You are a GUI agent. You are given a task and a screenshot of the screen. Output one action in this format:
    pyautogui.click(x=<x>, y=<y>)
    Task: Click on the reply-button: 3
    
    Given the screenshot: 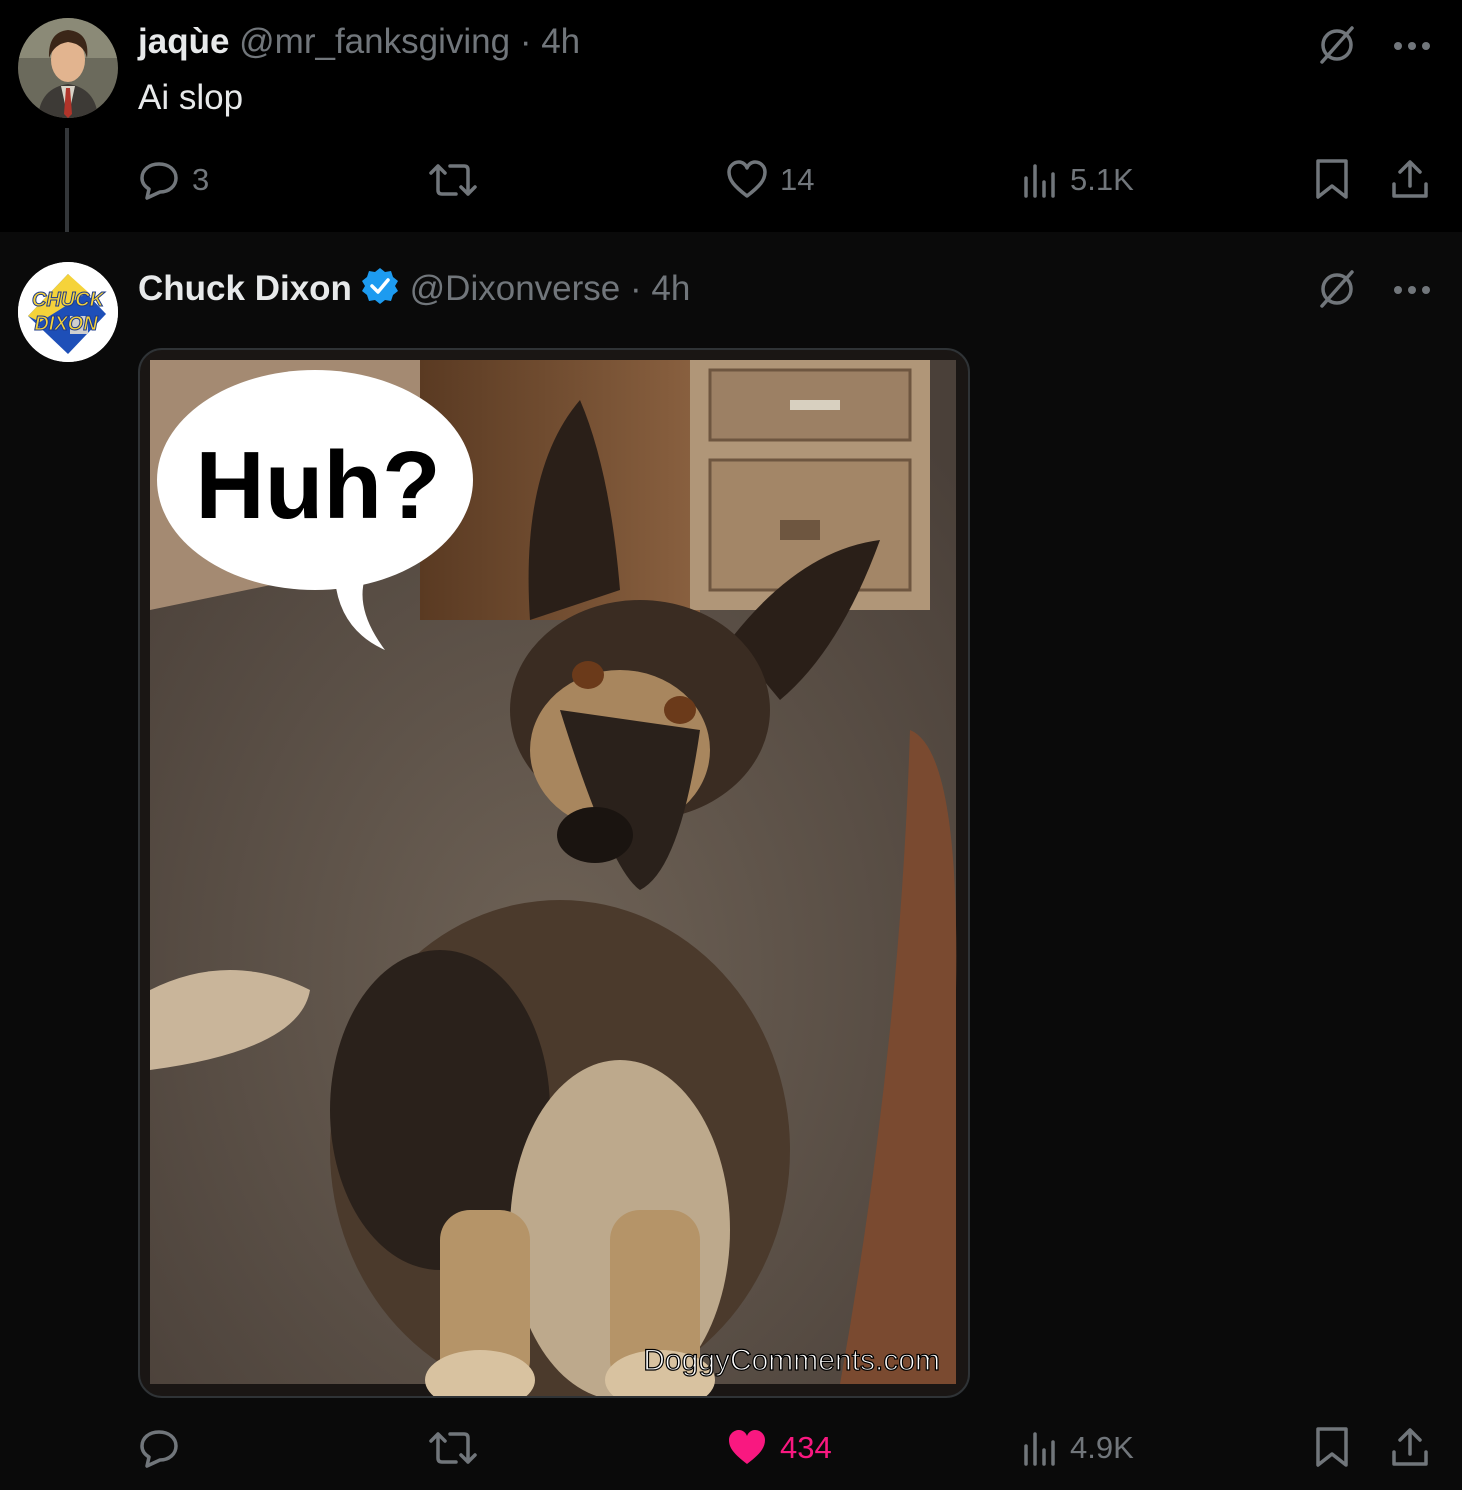 What is the action you would take?
    pyautogui.click(x=173, y=180)
    